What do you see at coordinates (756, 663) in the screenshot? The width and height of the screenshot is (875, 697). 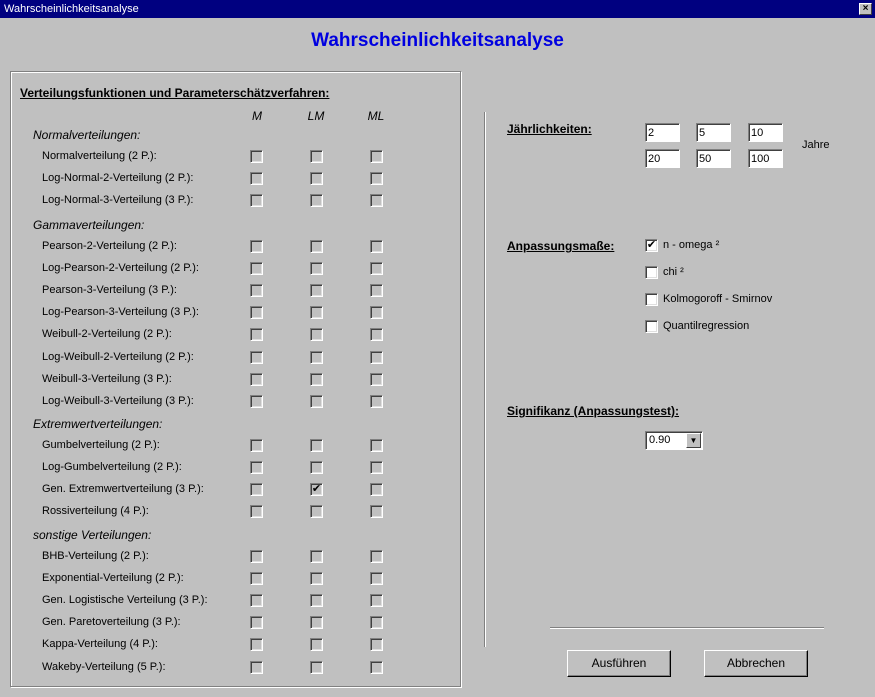 I see `cancel-button: Abbrechen` at bounding box center [756, 663].